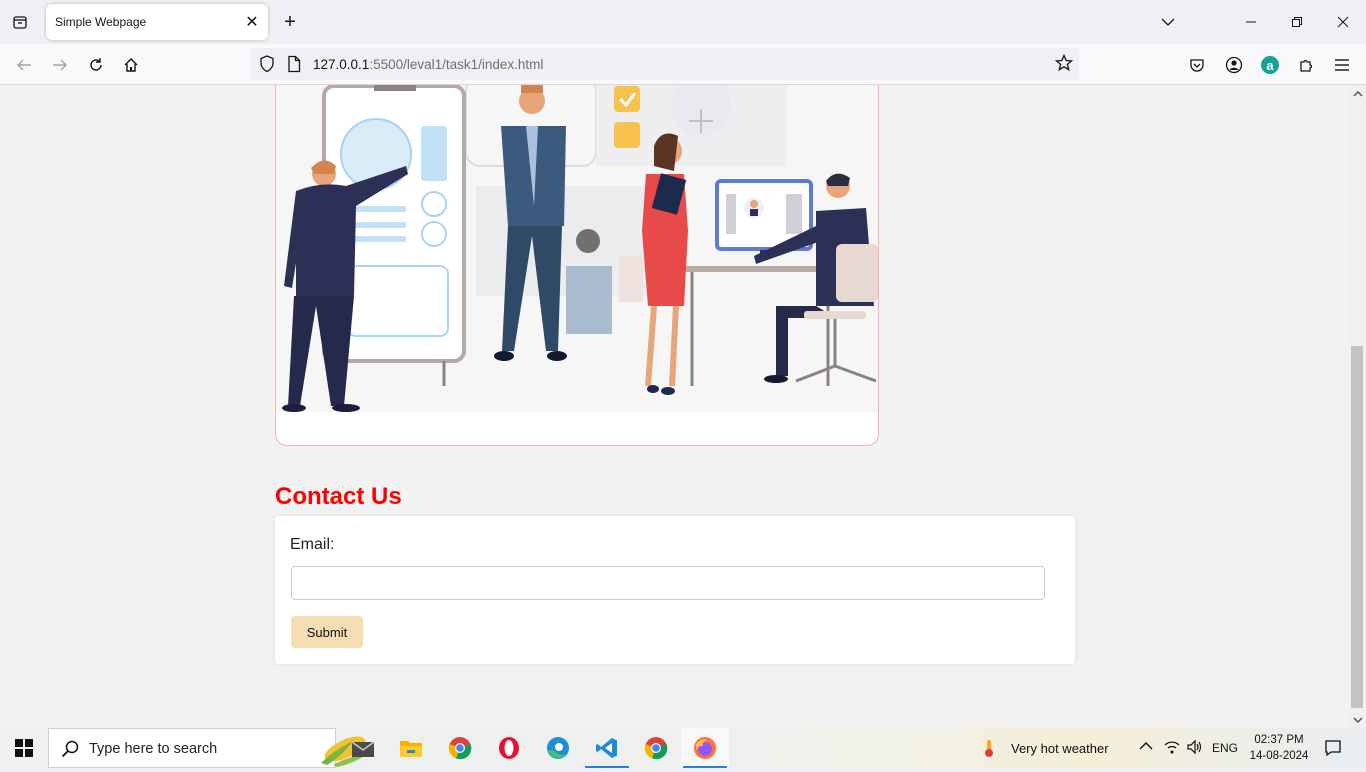  What do you see at coordinates (607, 748) in the screenshot?
I see `vscode-icon` at bounding box center [607, 748].